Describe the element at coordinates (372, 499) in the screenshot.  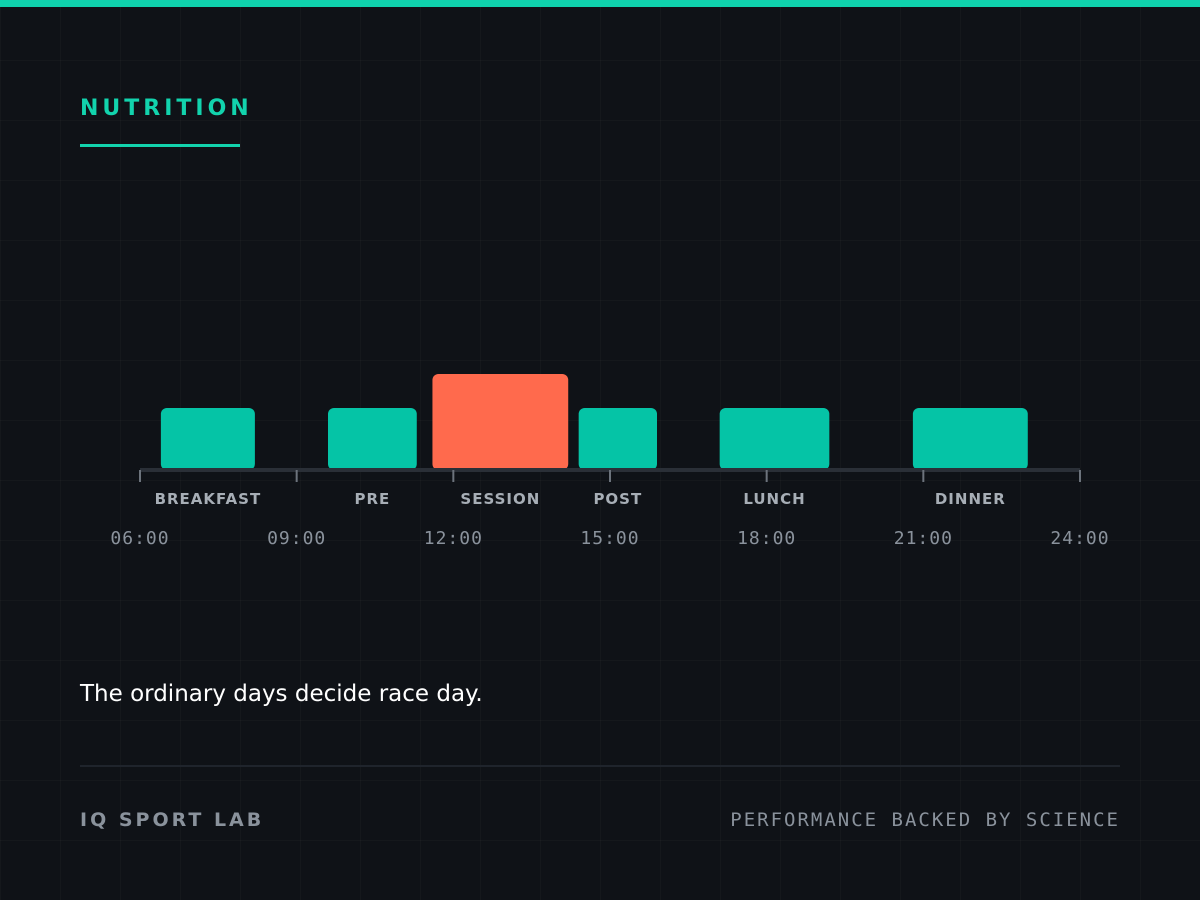
I see `event-label: PRE` at that location.